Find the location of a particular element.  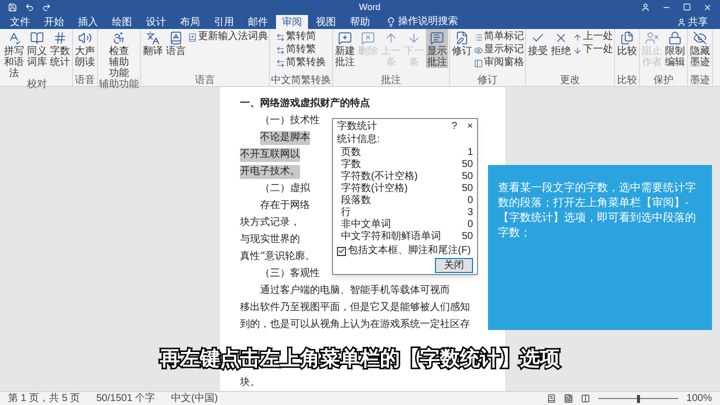

ribbon-button: 审阅窗格 is located at coordinates (499, 63).